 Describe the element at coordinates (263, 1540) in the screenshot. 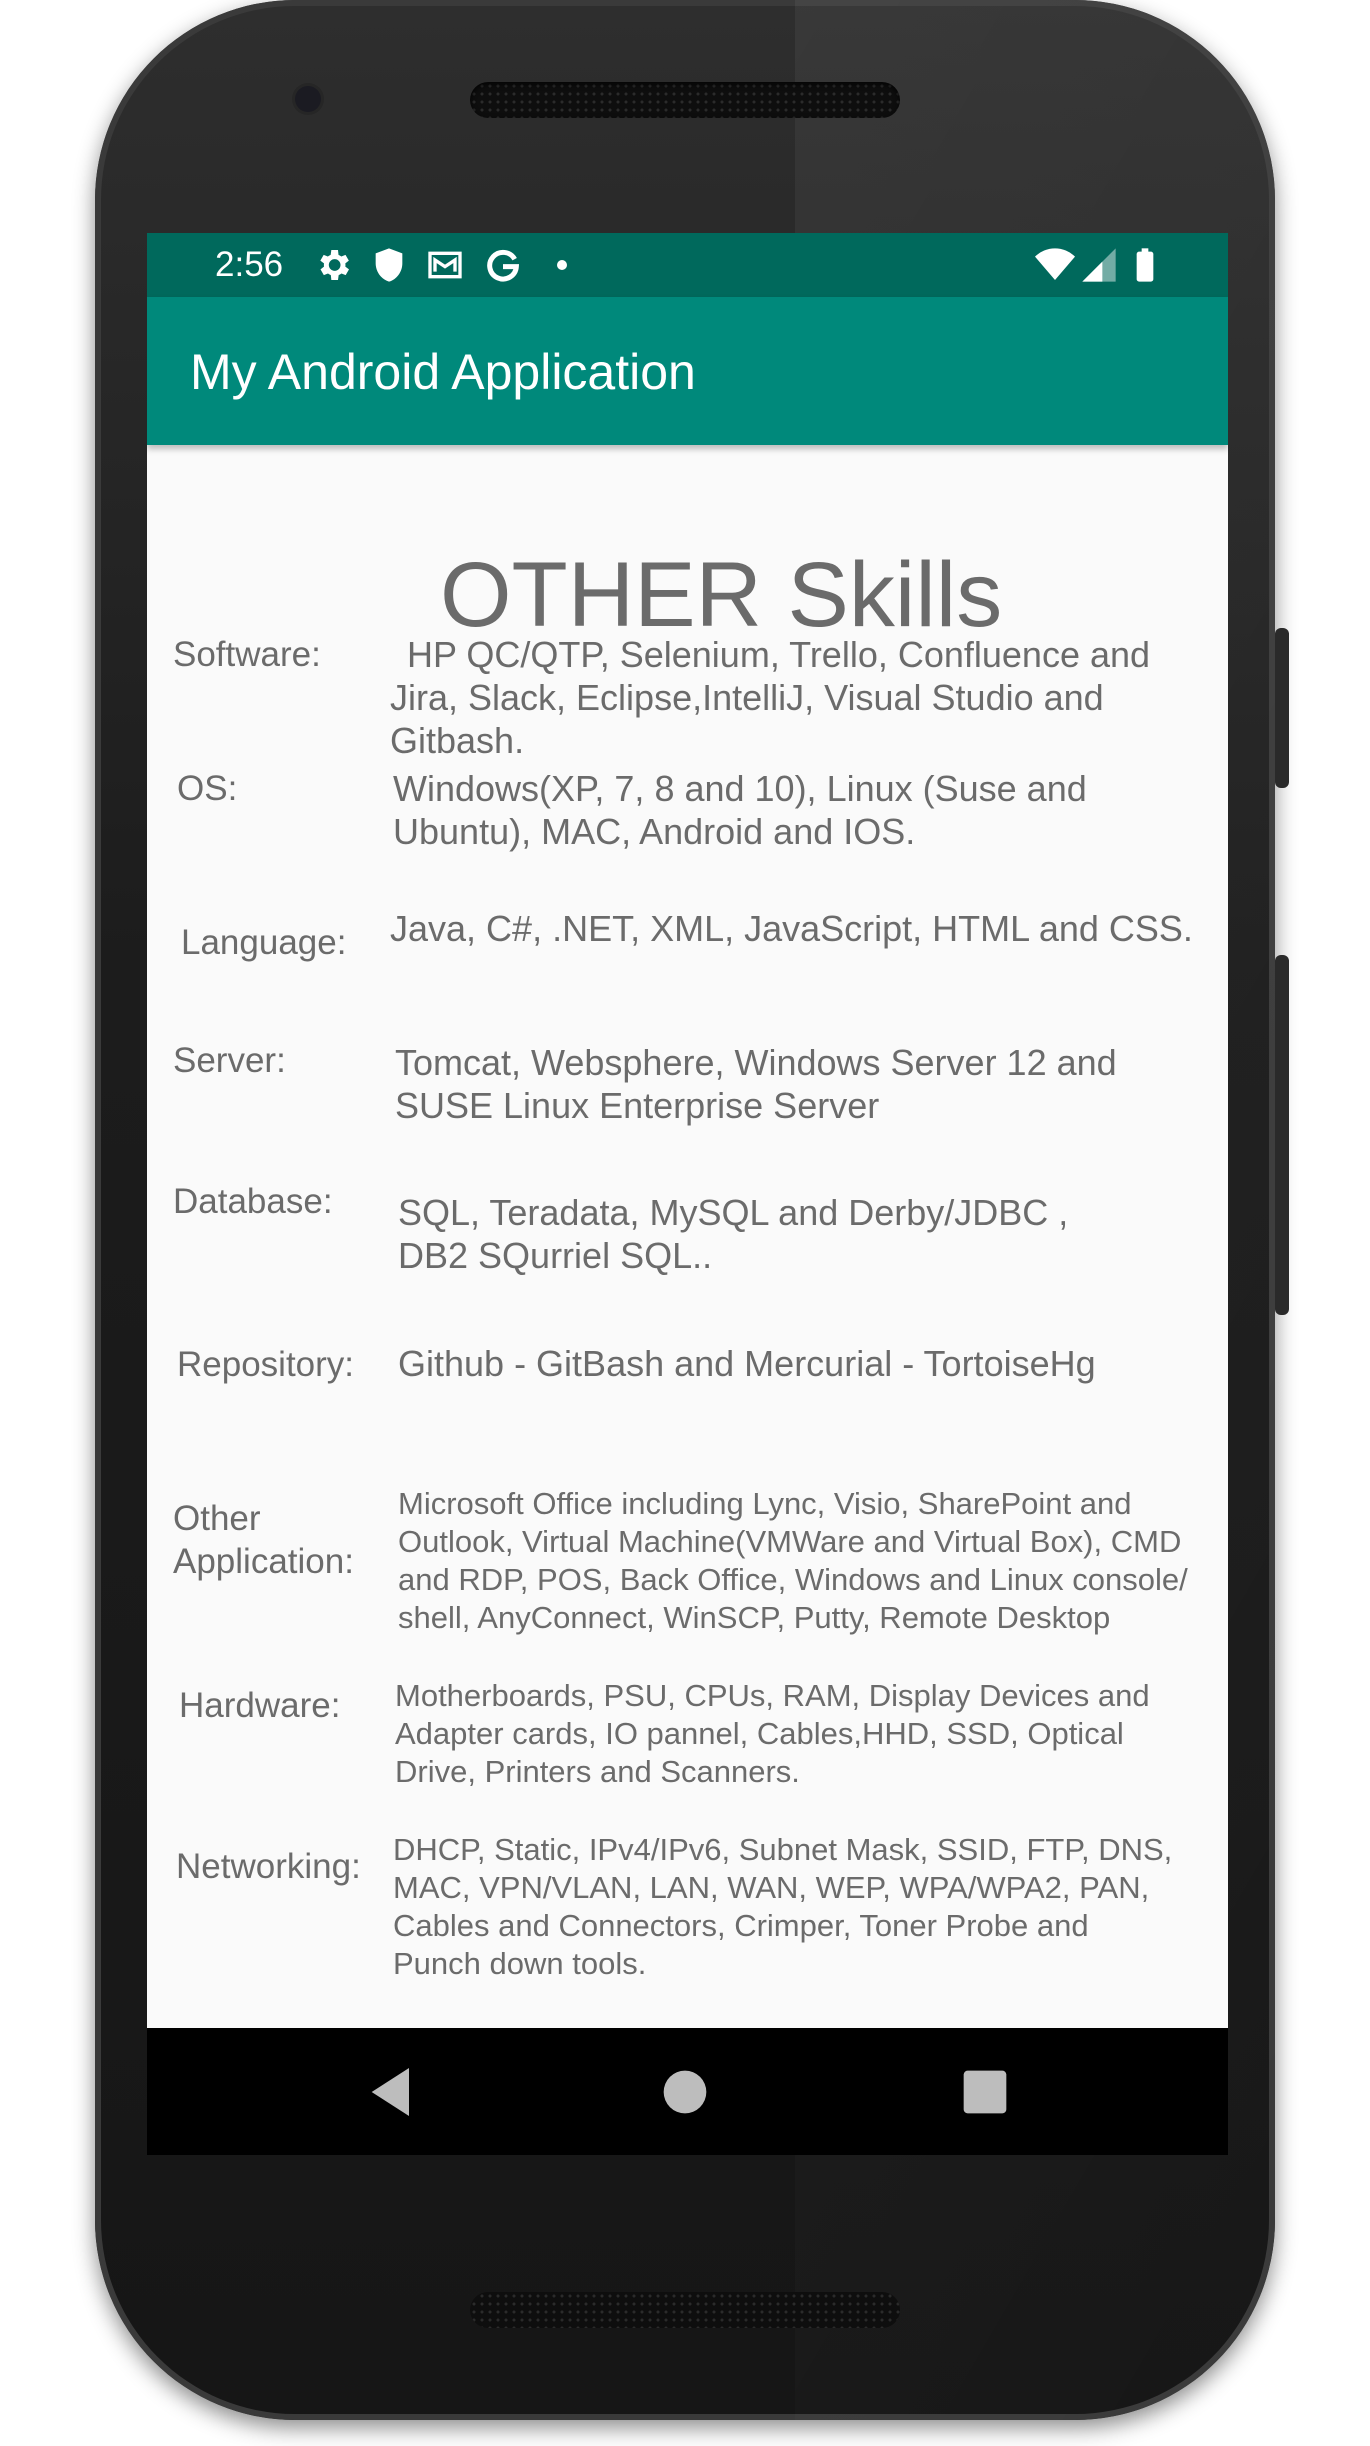

I see `skill-label-other-application: Other Application:` at that location.